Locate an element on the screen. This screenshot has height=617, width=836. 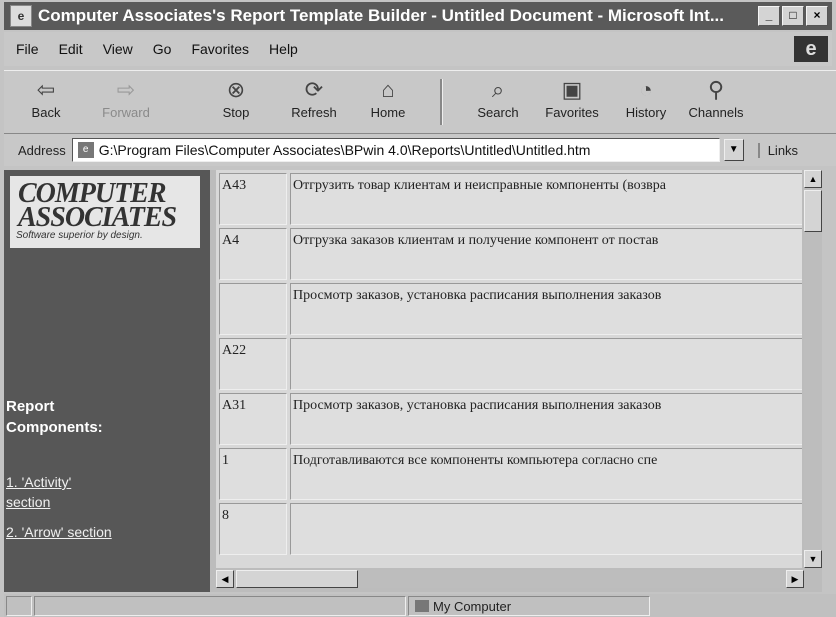
search-icon: ⌕ is located at coordinates (498, 89).